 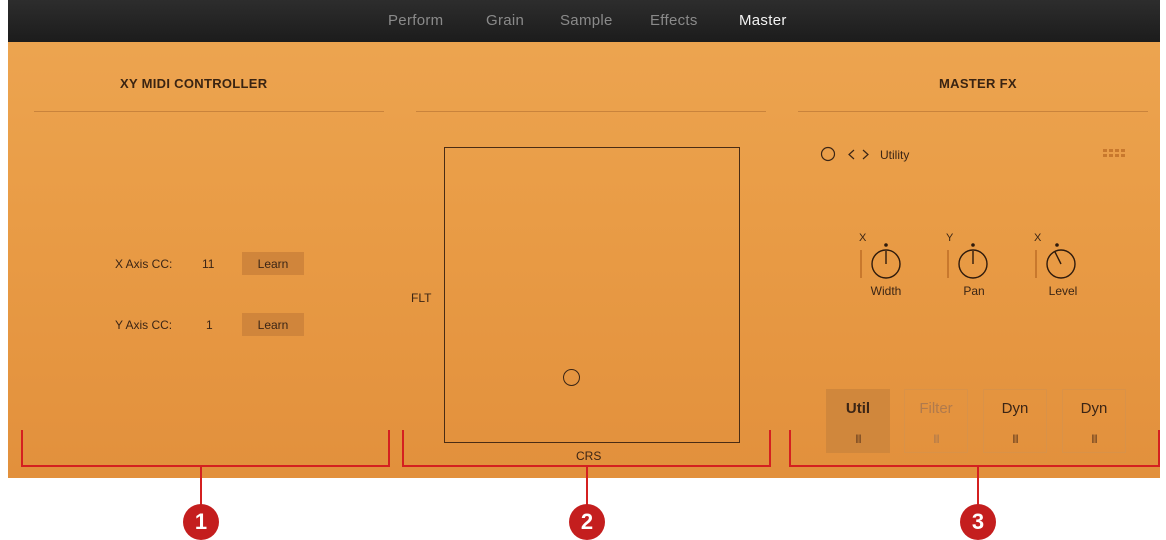 I want to click on callout-brackets, so click(x=590, y=467).